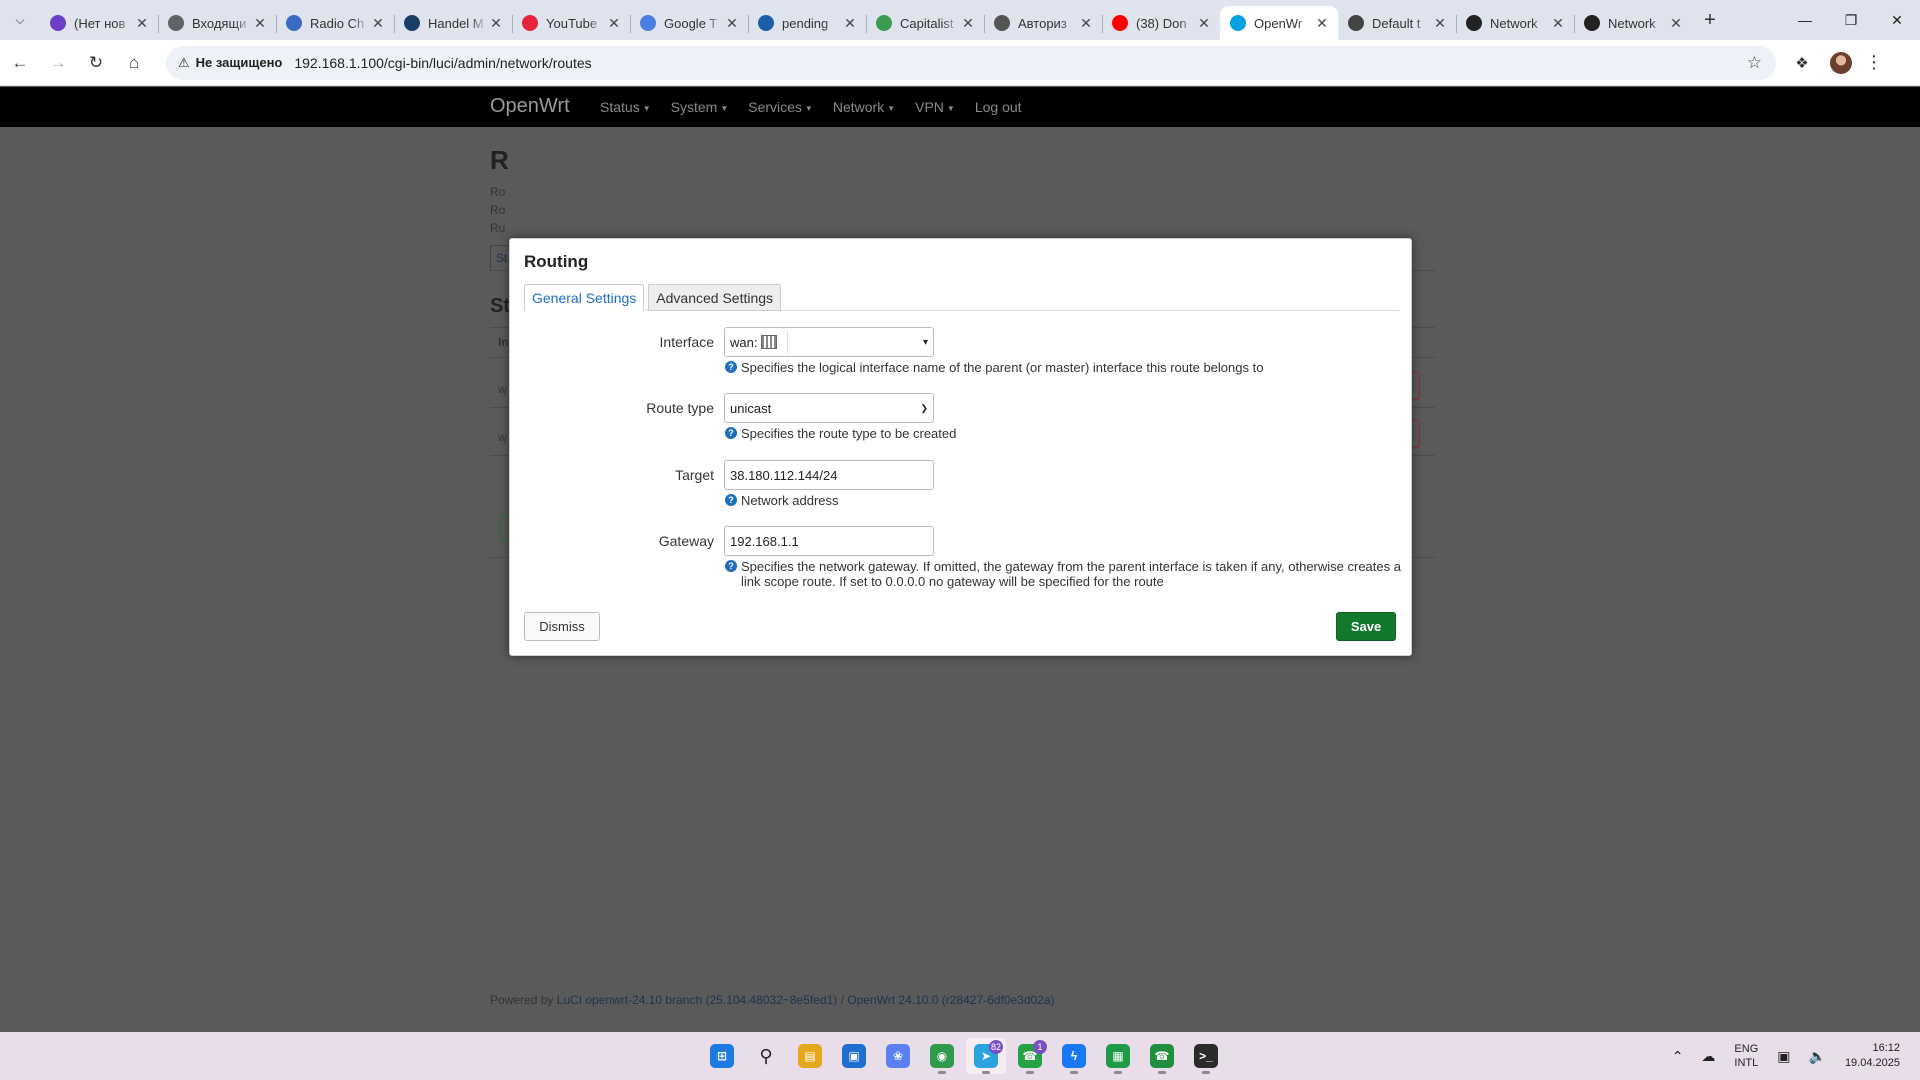 The width and height of the screenshot is (1920, 1080). I want to click on minimize-icon: —, so click(1805, 20).